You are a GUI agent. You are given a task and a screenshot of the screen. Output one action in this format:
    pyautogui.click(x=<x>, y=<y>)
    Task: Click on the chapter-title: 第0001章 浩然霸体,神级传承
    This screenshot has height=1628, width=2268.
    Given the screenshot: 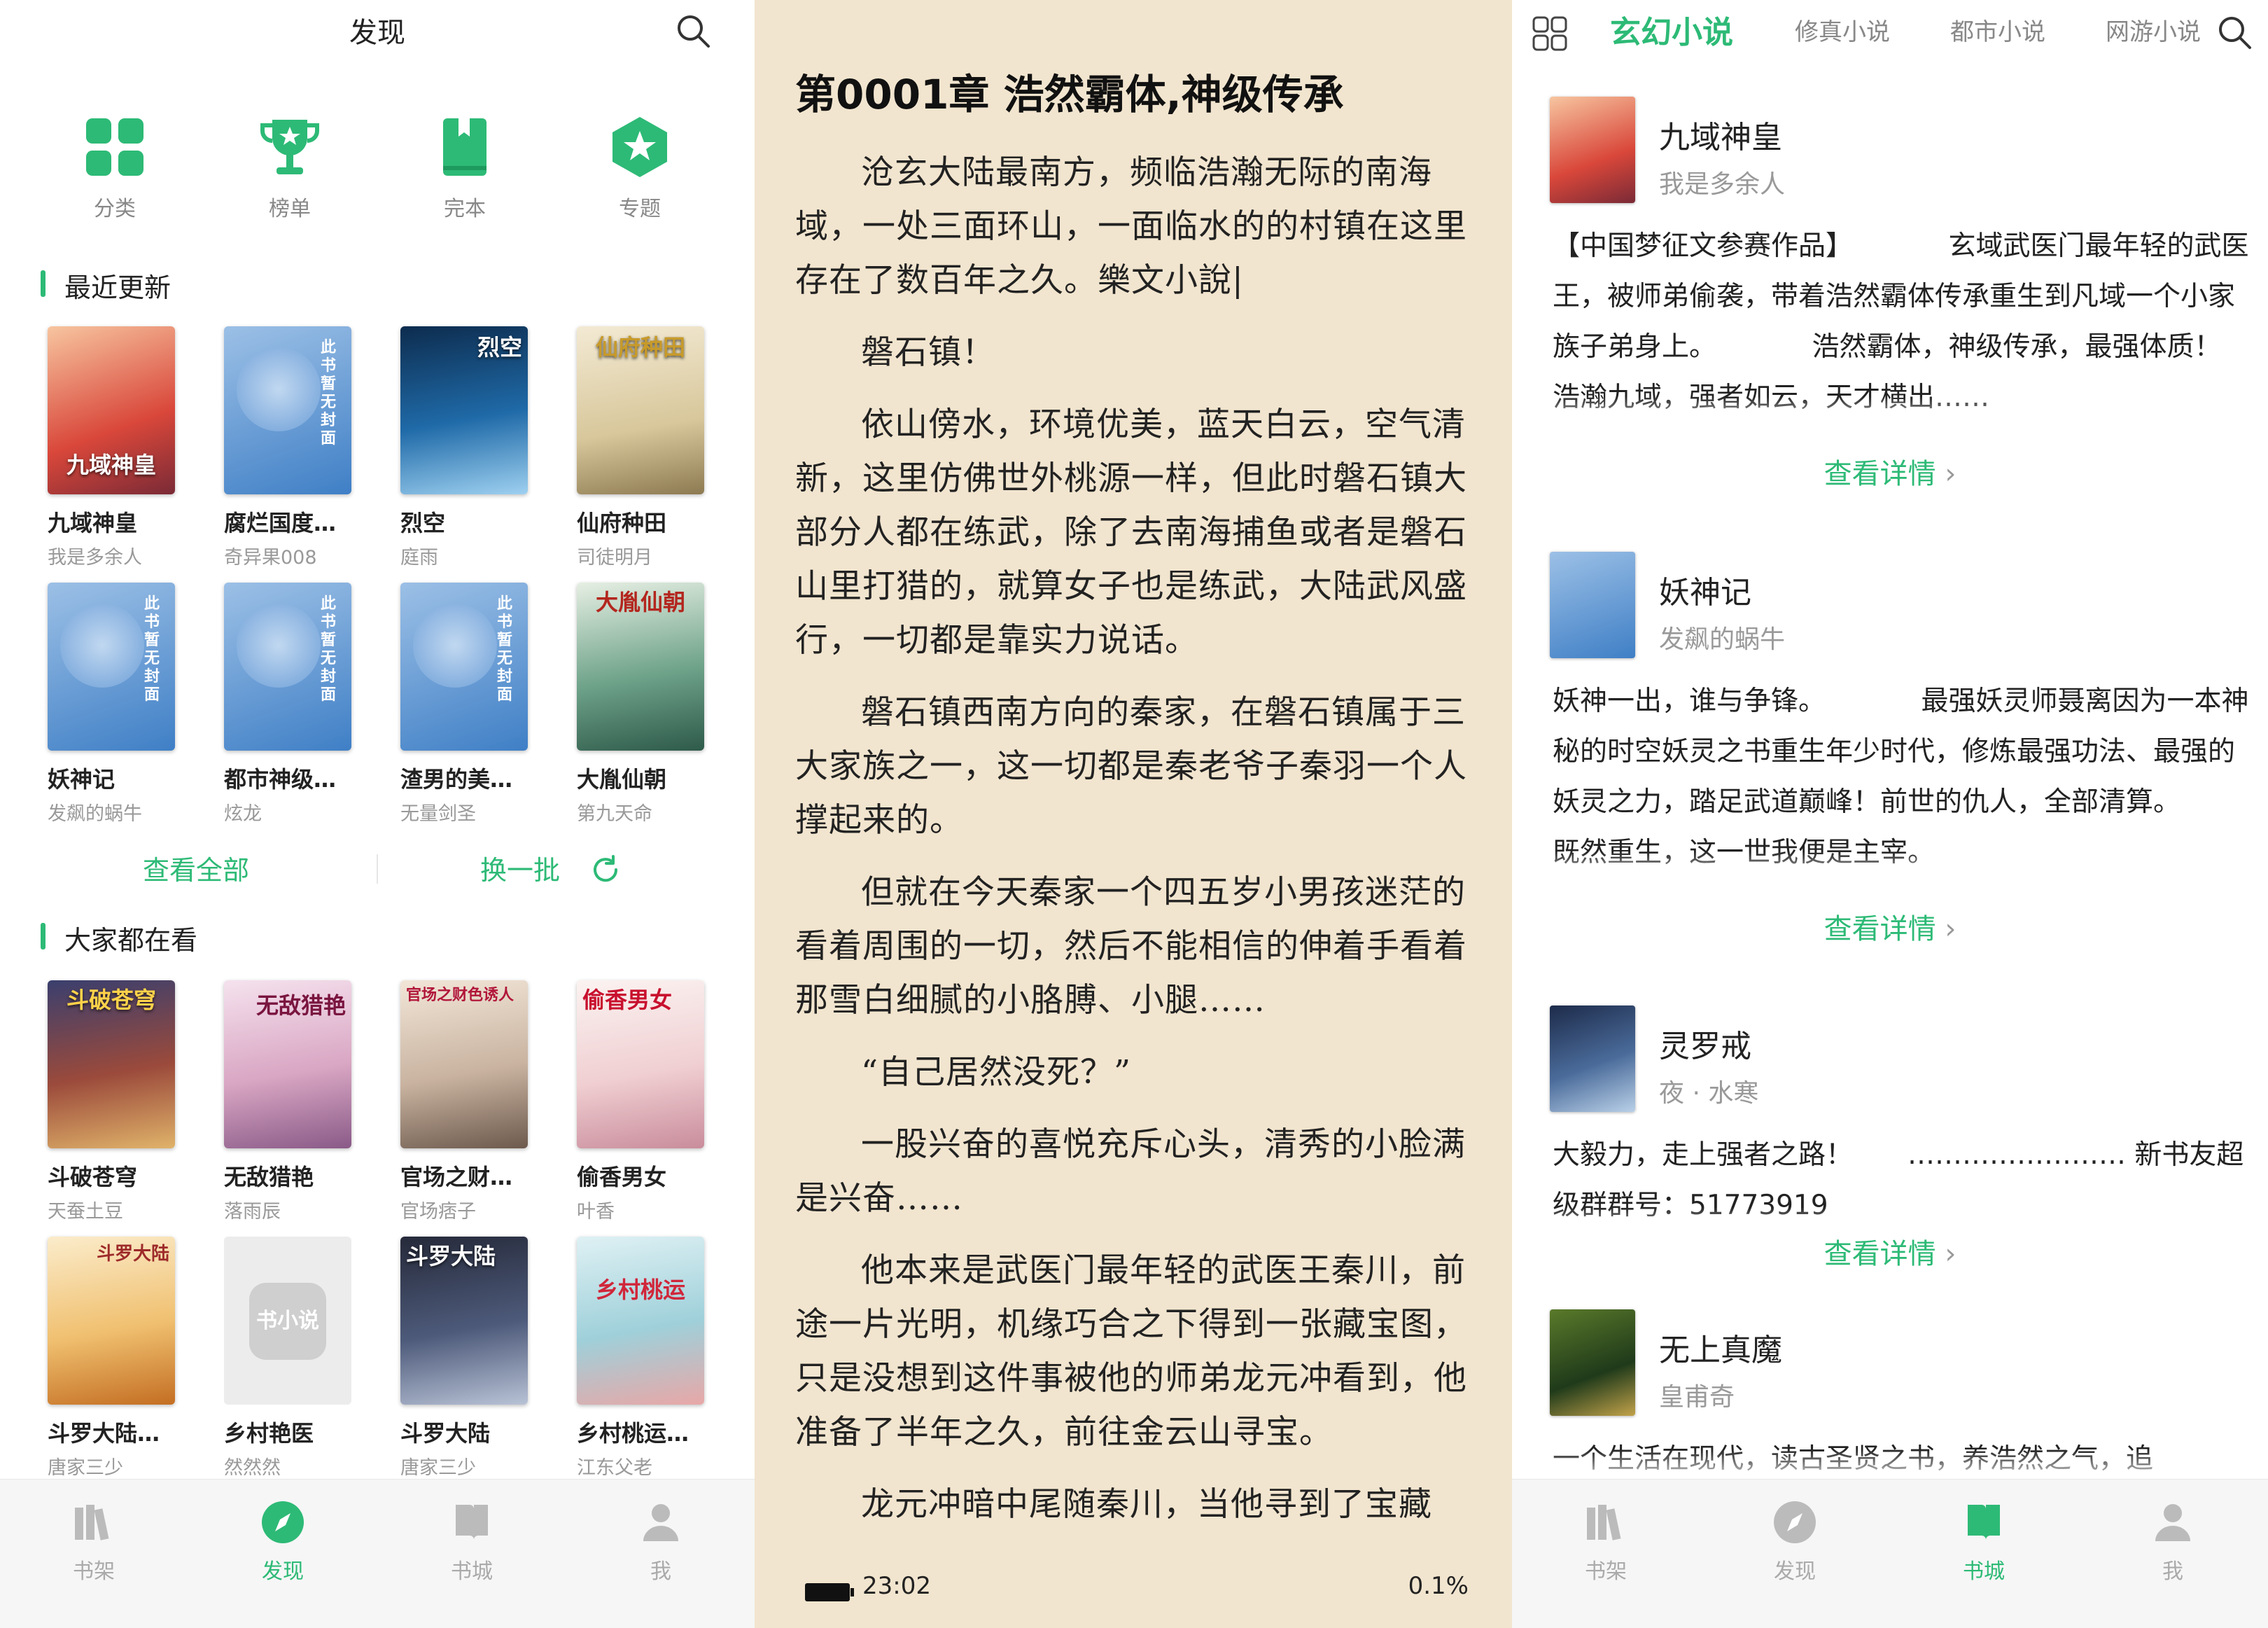 What is the action you would take?
    pyautogui.click(x=1069, y=94)
    